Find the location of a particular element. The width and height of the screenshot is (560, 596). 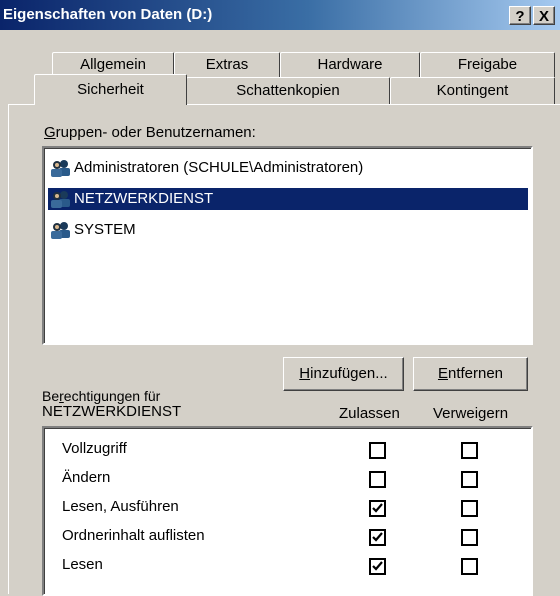

permission-label: Lesen, Ausführen is located at coordinates (120, 506).